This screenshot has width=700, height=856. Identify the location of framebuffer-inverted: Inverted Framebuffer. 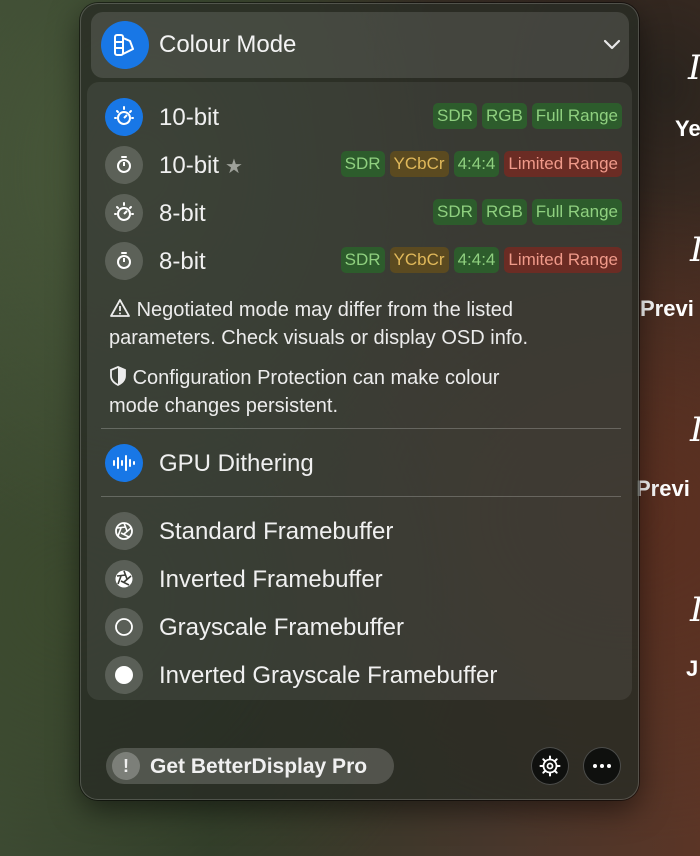
(359, 580).